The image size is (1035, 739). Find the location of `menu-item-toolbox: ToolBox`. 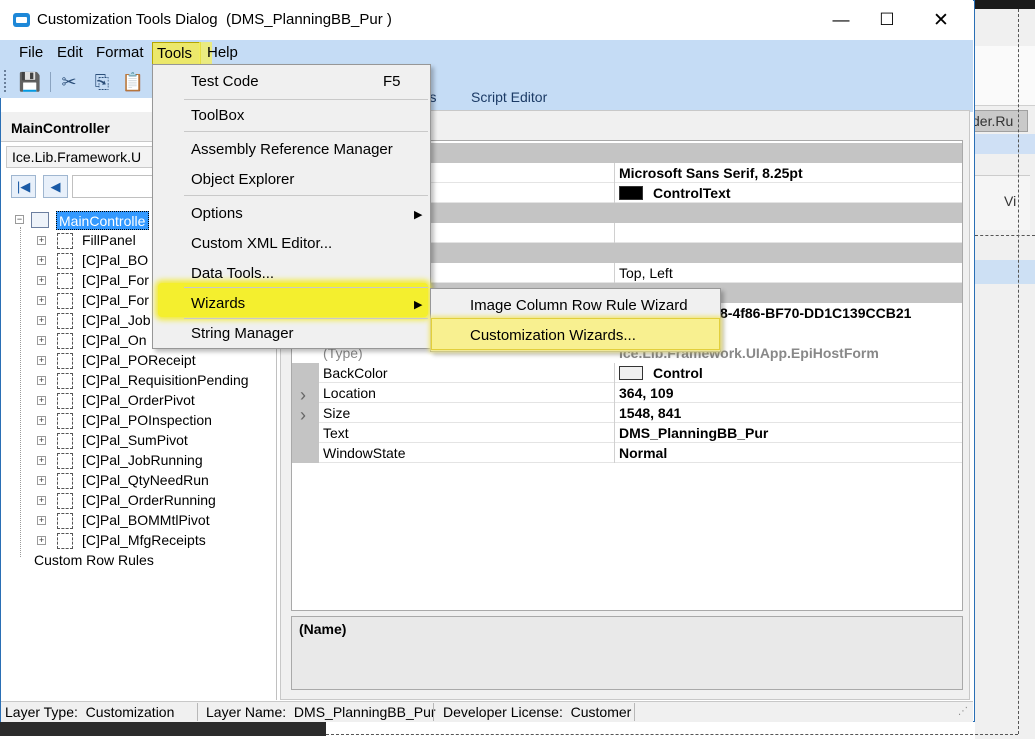

menu-item-toolbox: ToolBox is located at coordinates (217, 115).